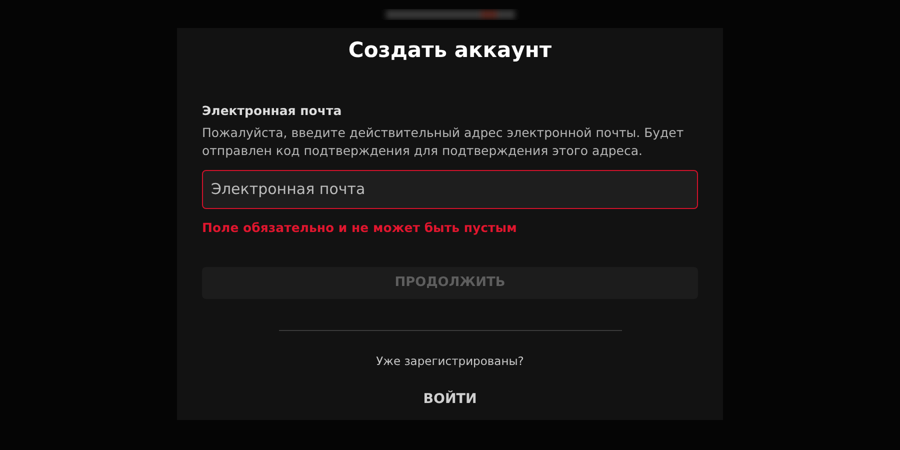 This screenshot has width=900, height=450. Describe the element at coordinates (450, 399) in the screenshot. I see `login-button: ВОЙТИ` at that location.